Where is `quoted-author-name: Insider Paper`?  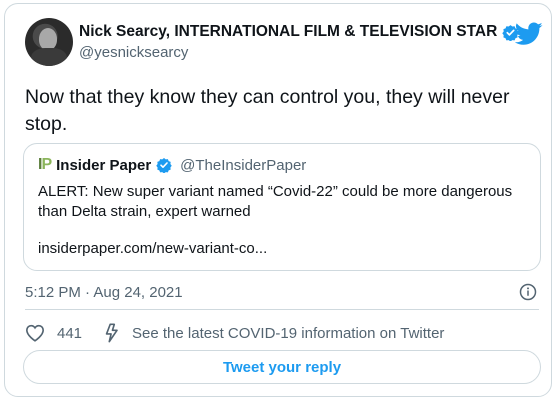 quoted-author-name: Insider Paper is located at coordinates (104, 165).